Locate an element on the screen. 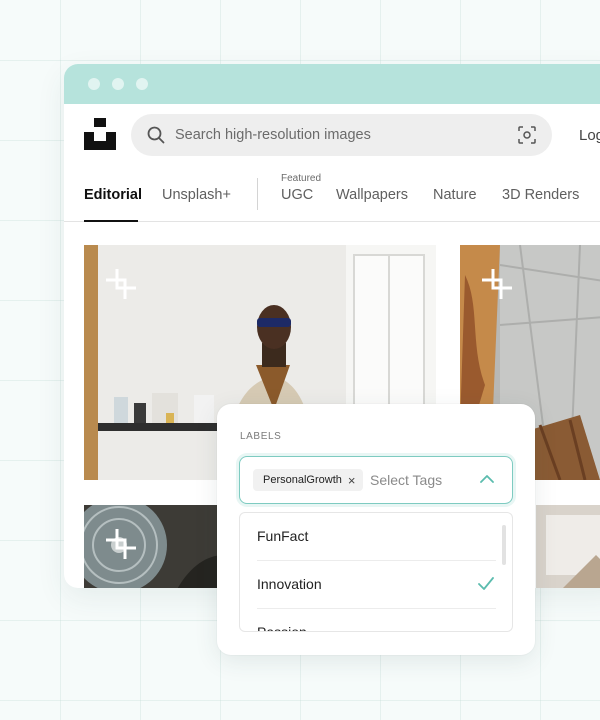 This screenshot has width=600, height=720. chevron-up-icon is located at coordinates (487, 479).